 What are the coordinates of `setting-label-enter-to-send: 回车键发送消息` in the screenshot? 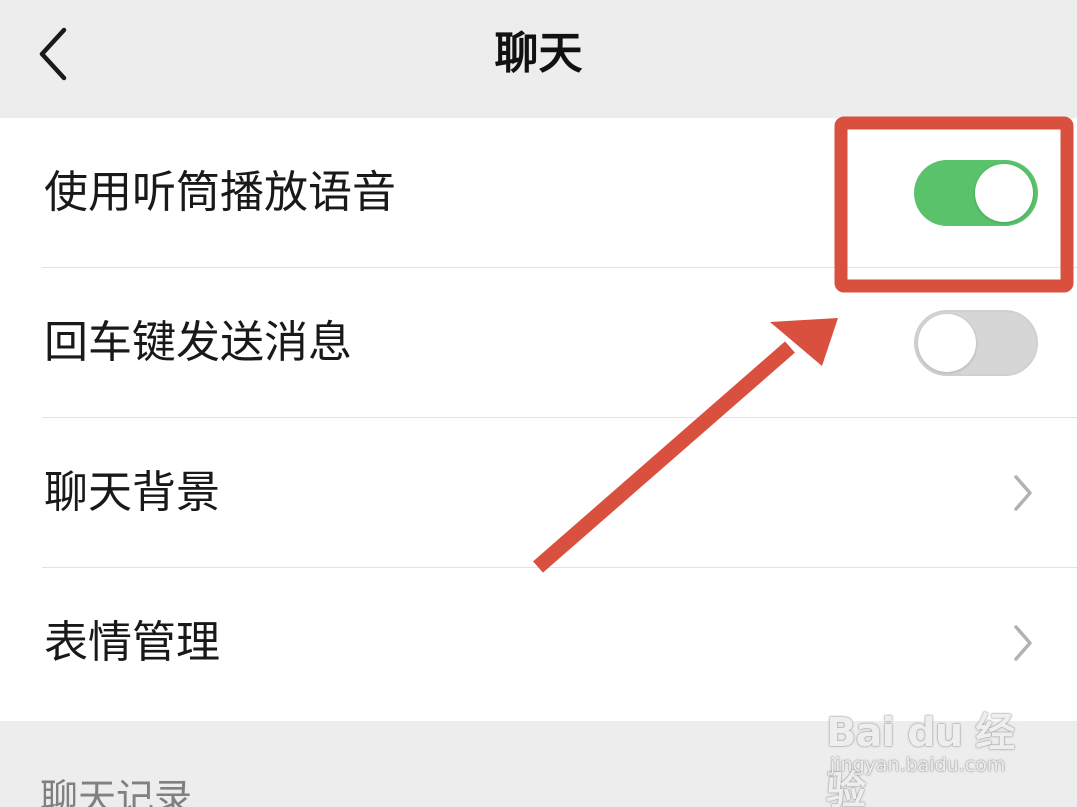 It's located at (198, 342).